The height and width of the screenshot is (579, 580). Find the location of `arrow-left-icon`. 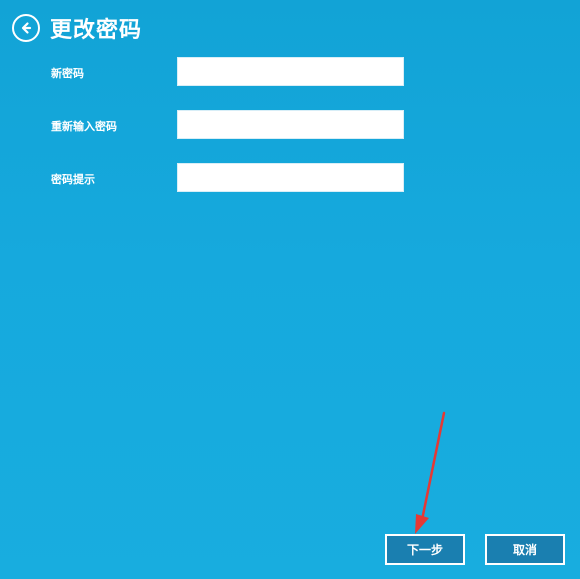

arrow-left-icon is located at coordinates (26, 28).